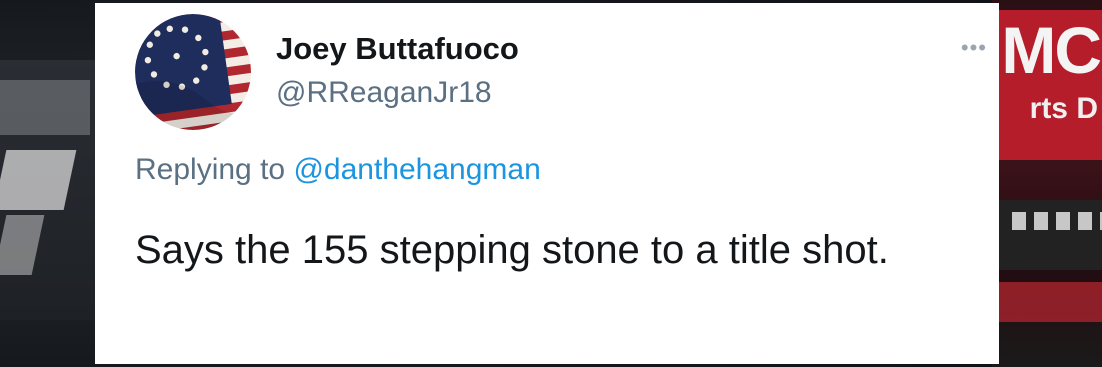 The image size is (1102, 367). I want to click on background-sign-subtext: rts D, so click(1063, 108).